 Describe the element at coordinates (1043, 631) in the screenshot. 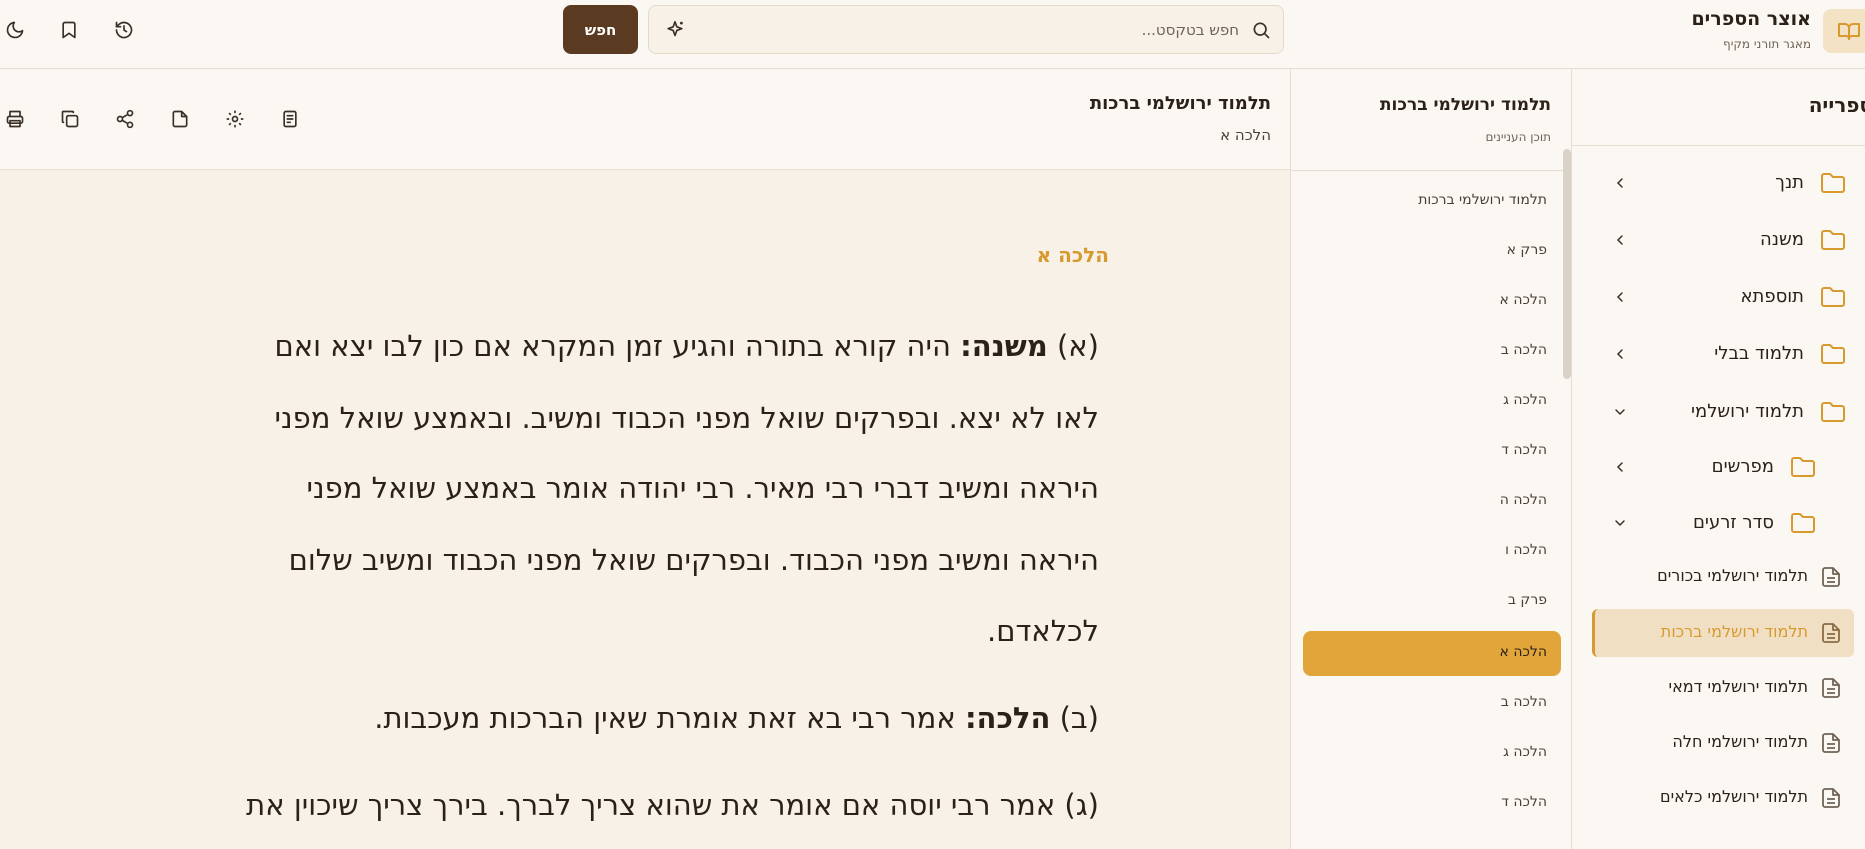

I see `text-line: לכלאדם.` at that location.